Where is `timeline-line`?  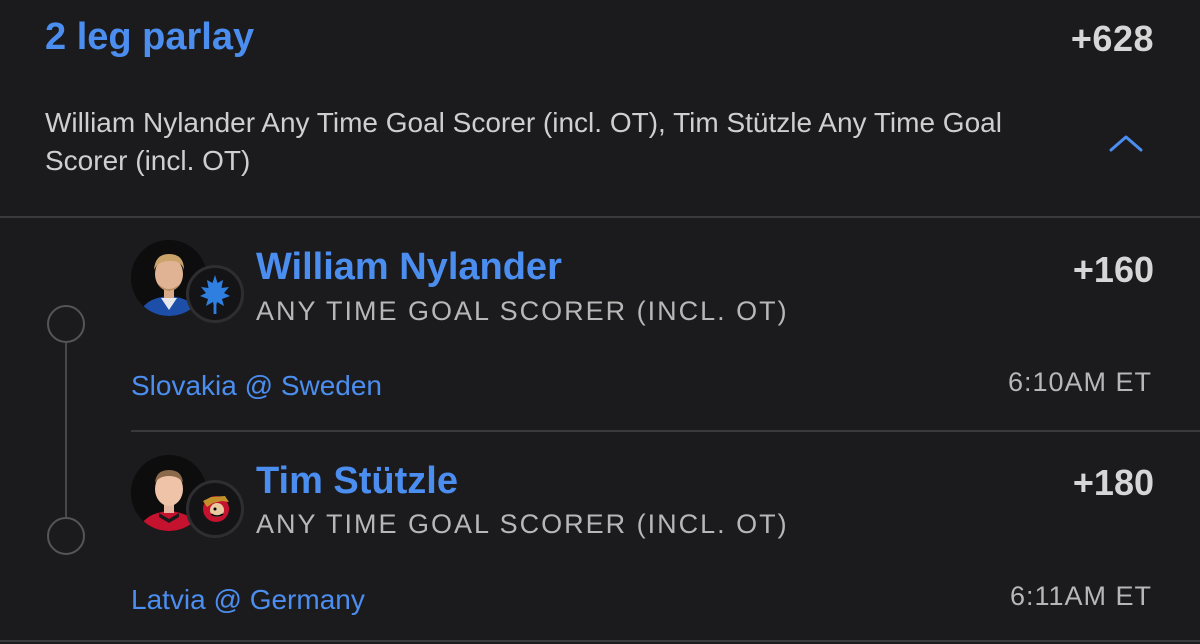 timeline-line is located at coordinates (66, 430).